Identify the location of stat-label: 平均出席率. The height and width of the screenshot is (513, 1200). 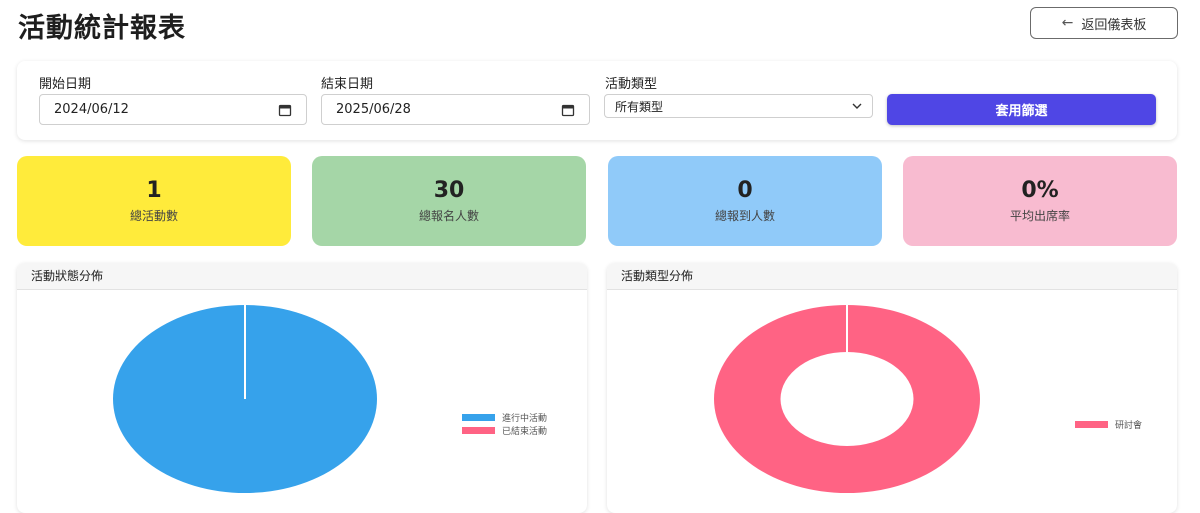
(1039, 216).